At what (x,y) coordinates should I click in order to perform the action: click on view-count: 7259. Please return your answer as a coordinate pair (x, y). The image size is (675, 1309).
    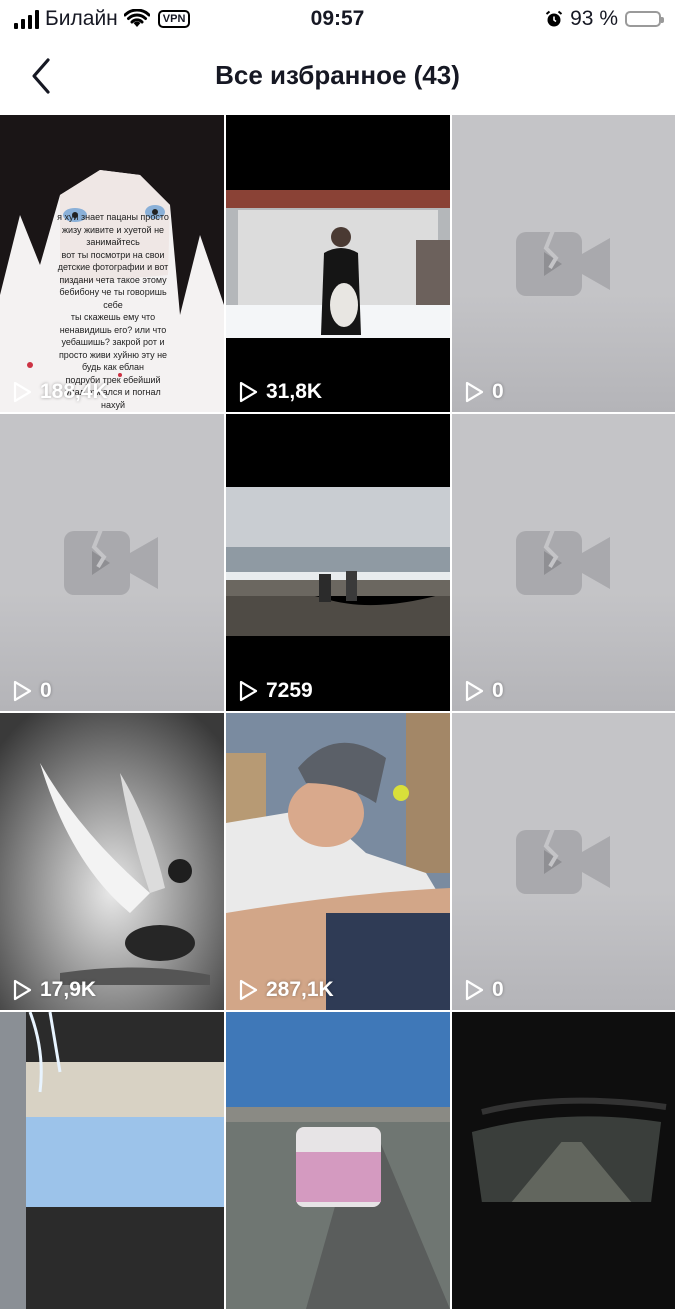
    Looking at the image, I should click on (274, 691).